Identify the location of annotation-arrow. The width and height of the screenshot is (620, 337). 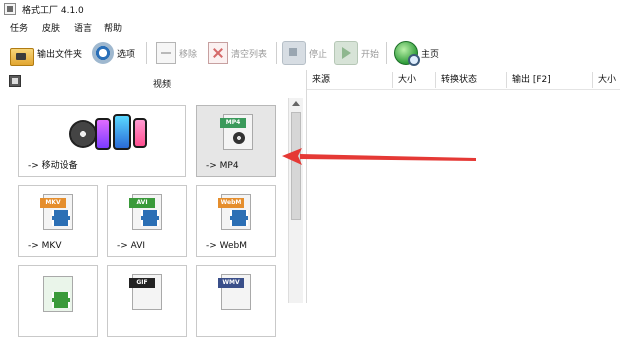
(379, 156).